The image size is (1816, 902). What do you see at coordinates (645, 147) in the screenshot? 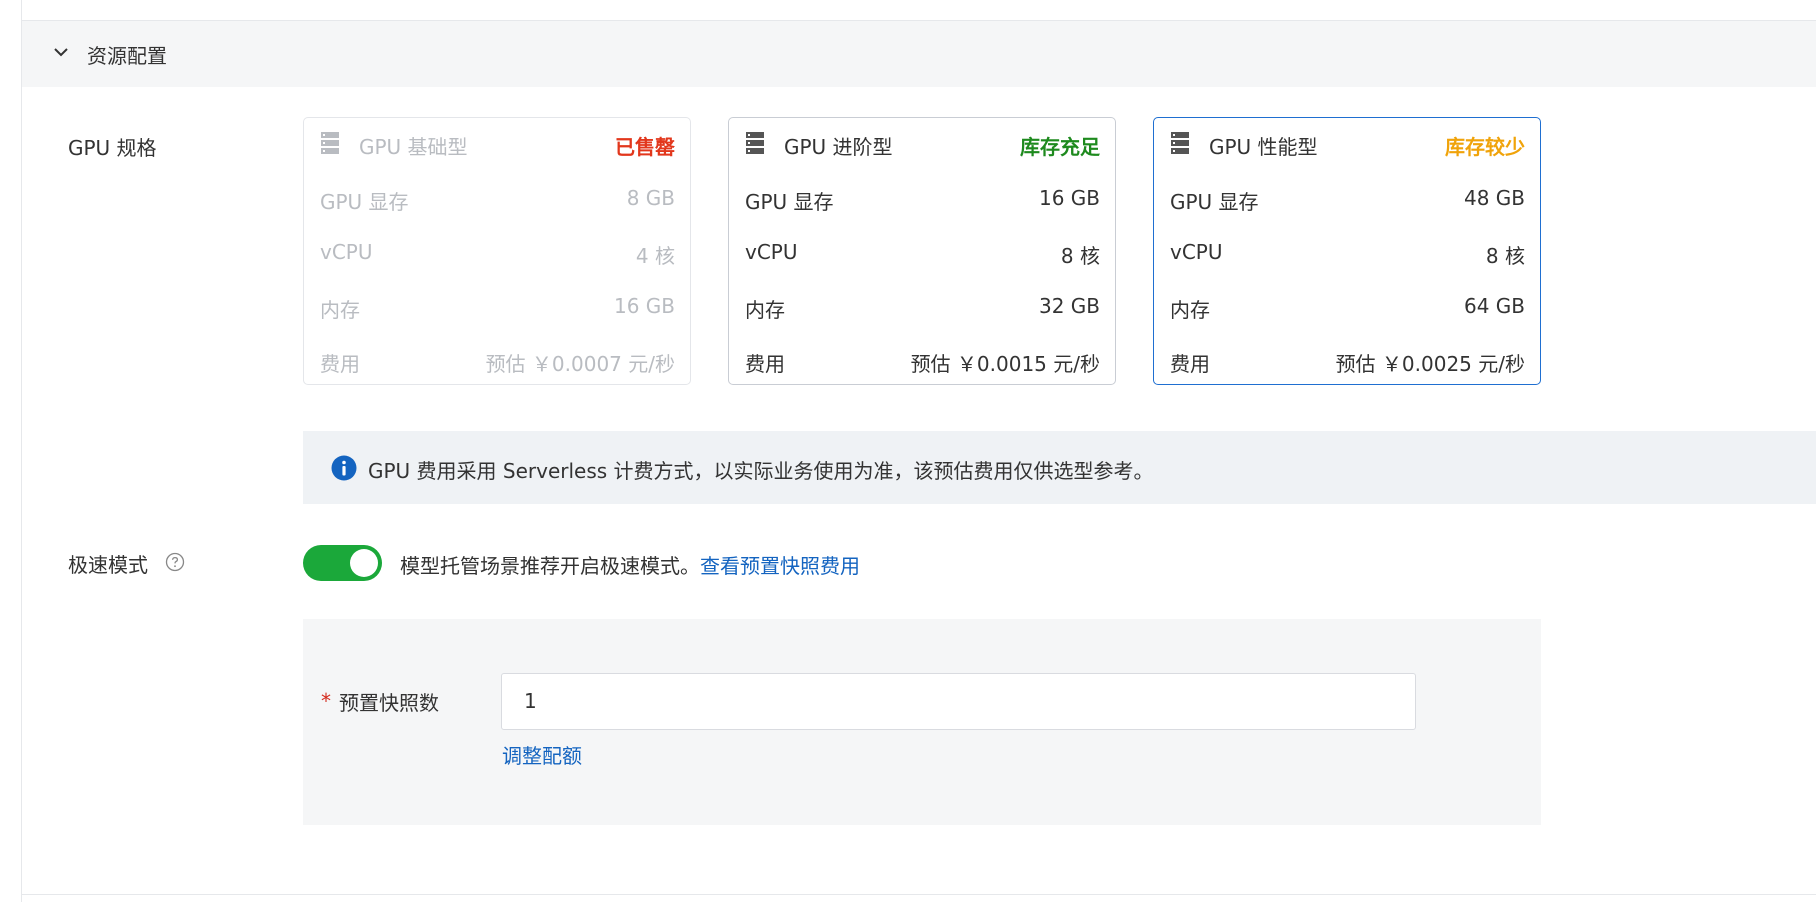
I see `stock-status-badge: 已售罄` at bounding box center [645, 147].